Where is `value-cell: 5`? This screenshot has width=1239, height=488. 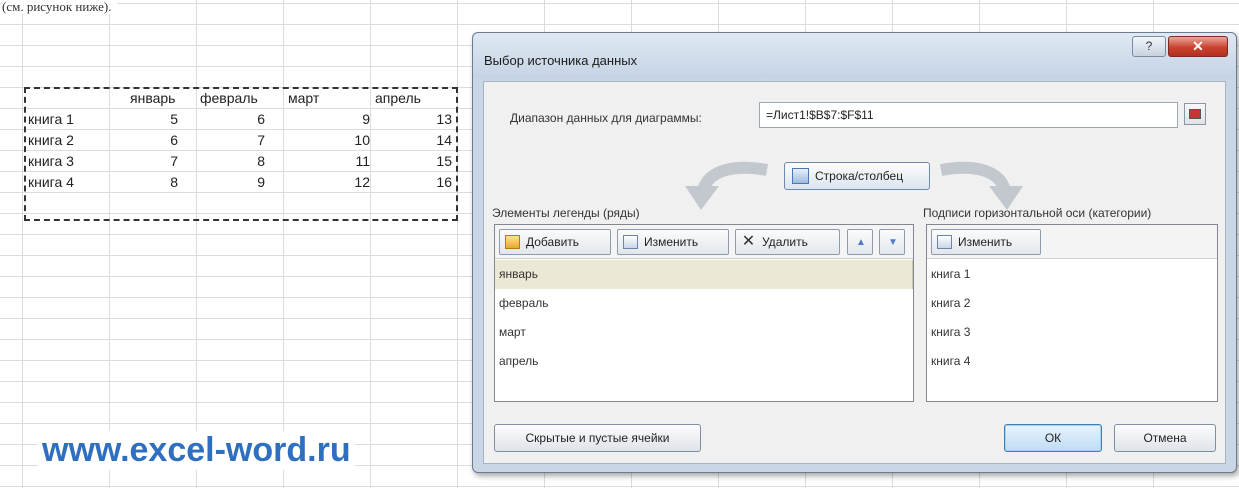
value-cell: 5 is located at coordinates (148, 119).